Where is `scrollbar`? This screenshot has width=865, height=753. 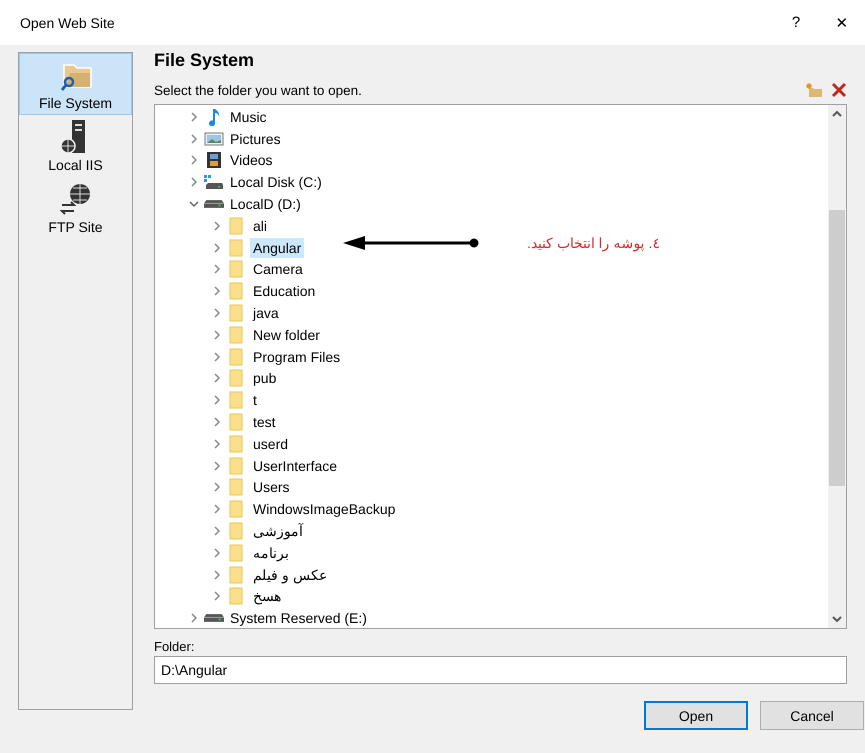 scrollbar is located at coordinates (837, 366).